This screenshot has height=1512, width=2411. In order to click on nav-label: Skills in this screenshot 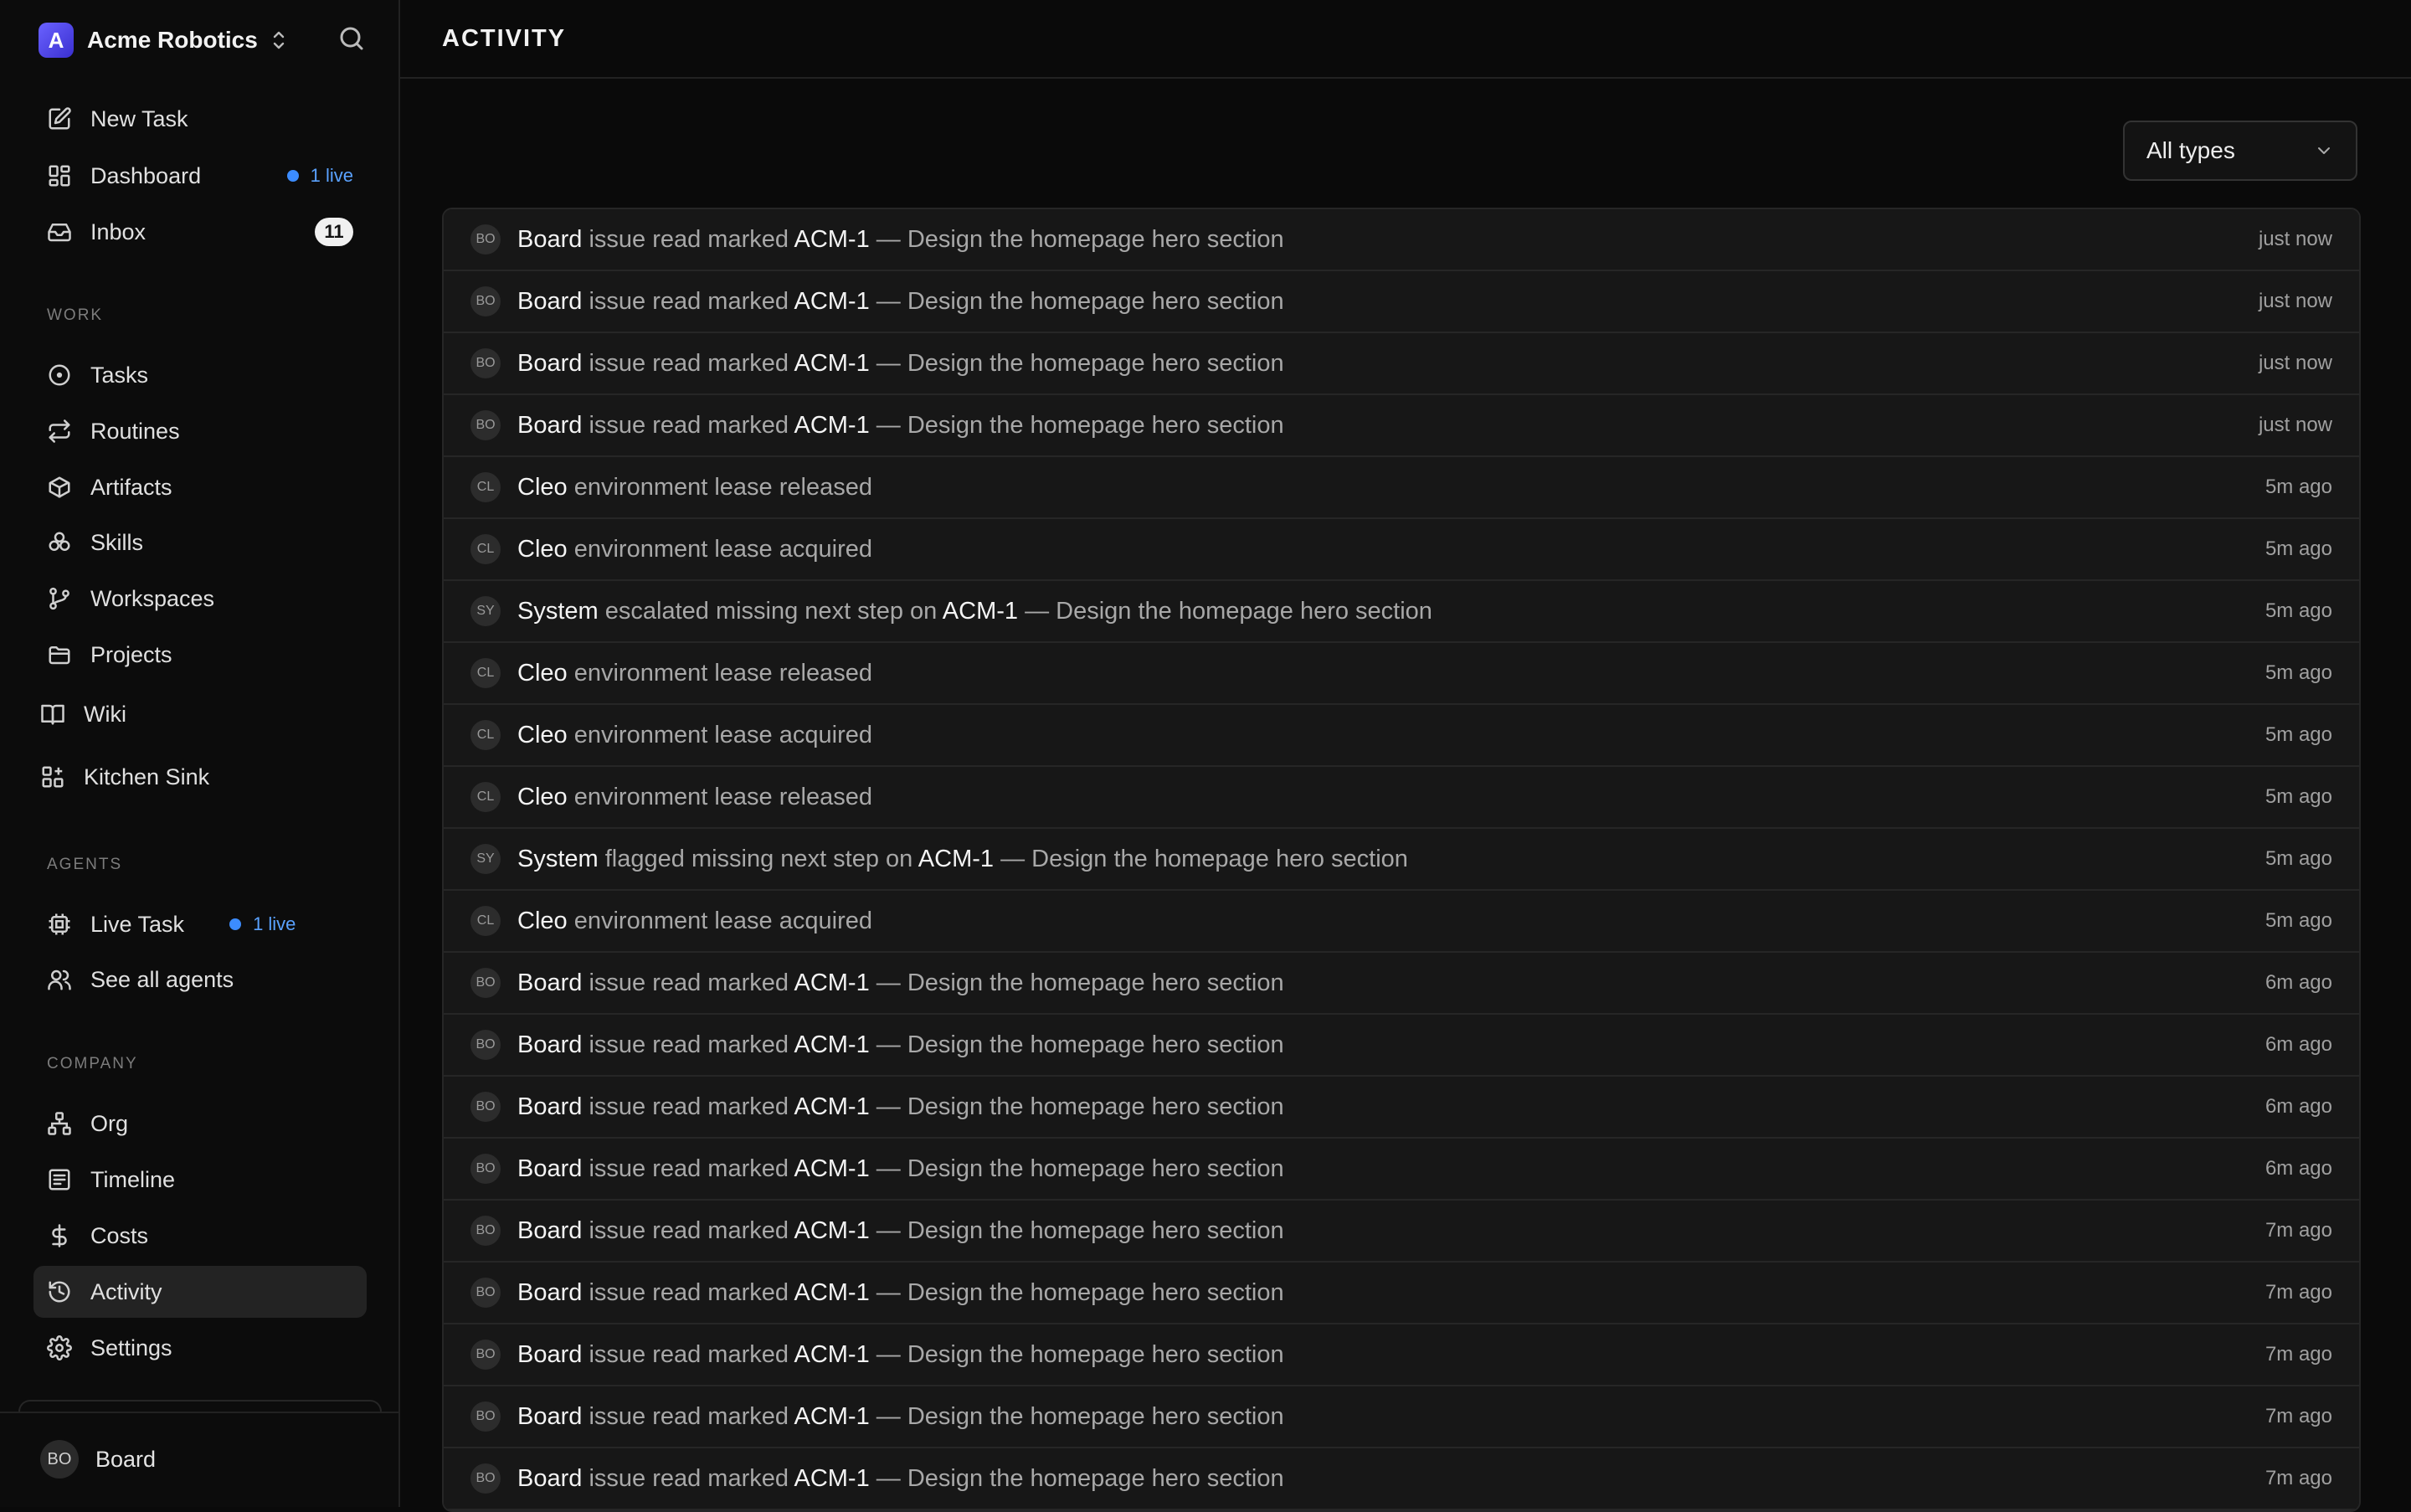, I will do `click(117, 542)`.